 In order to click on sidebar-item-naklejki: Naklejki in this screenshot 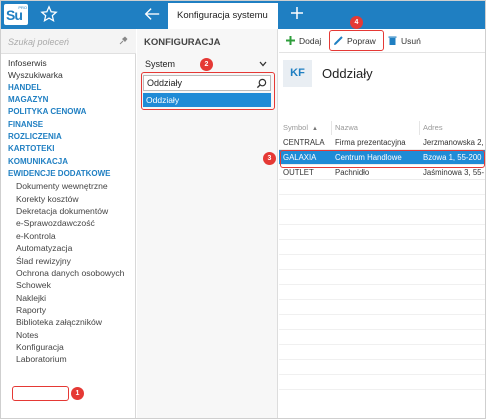, I will do `click(68, 298)`.